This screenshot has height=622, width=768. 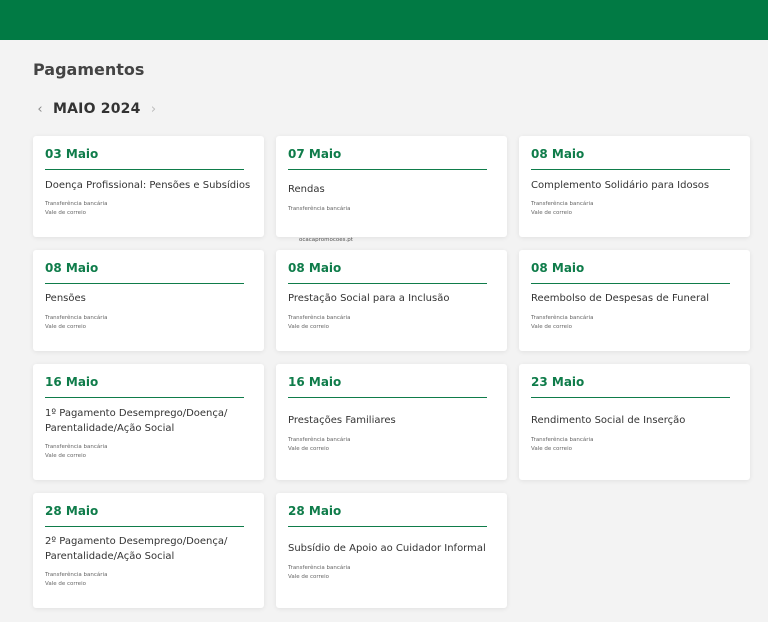 I want to click on month-navigator: ‹ MAIO 2024 ›, so click(x=97, y=109).